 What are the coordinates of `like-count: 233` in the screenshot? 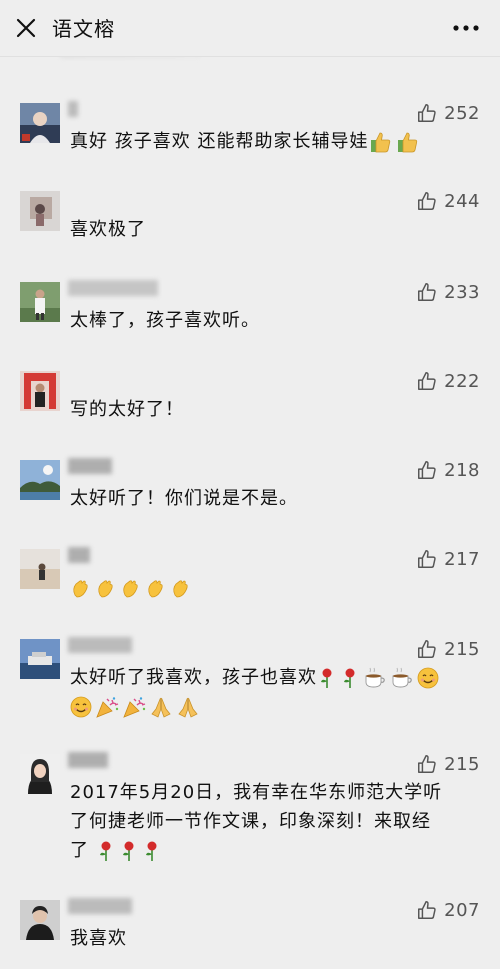 It's located at (462, 292).